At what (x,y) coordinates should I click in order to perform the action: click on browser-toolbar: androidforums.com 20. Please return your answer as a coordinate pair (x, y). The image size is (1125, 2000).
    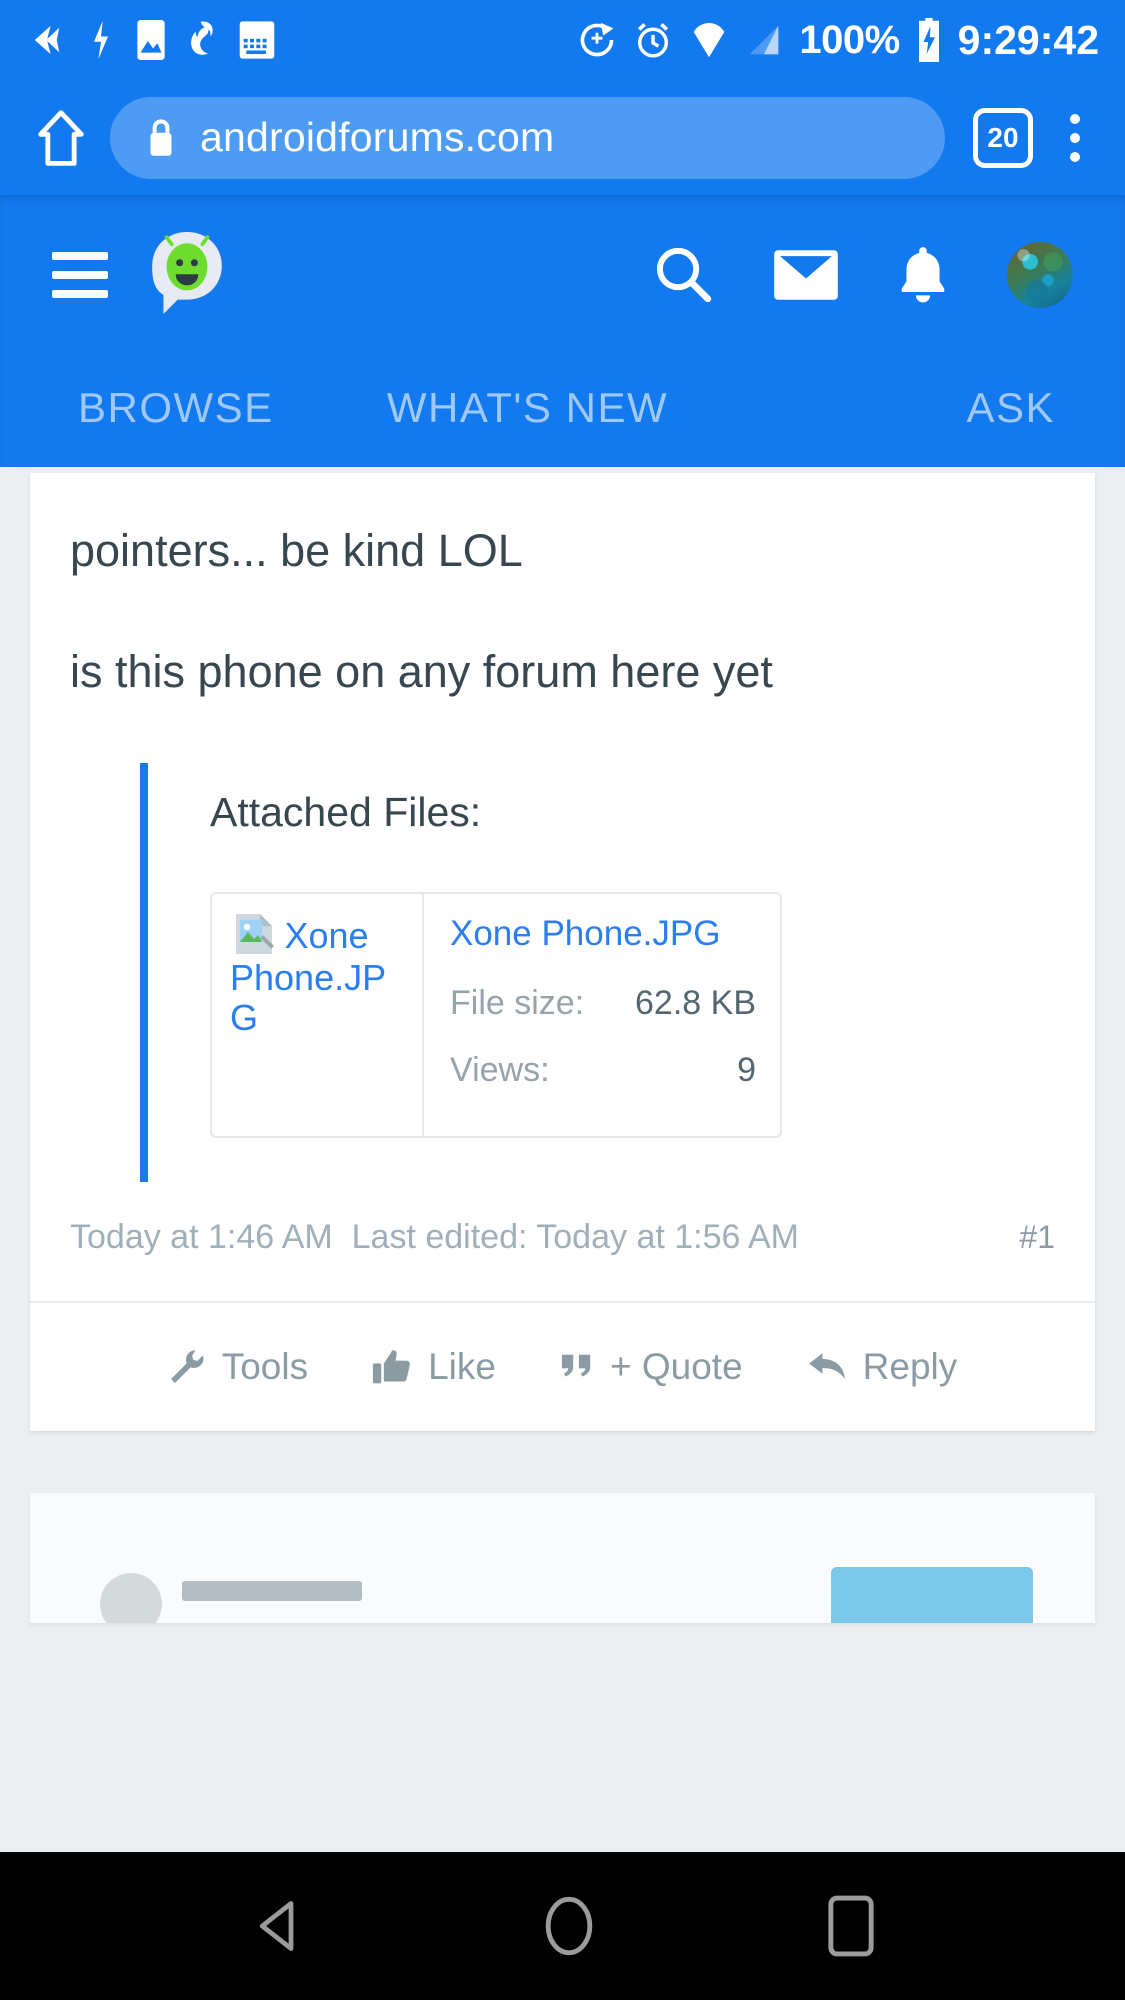
    Looking at the image, I should click on (562, 137).